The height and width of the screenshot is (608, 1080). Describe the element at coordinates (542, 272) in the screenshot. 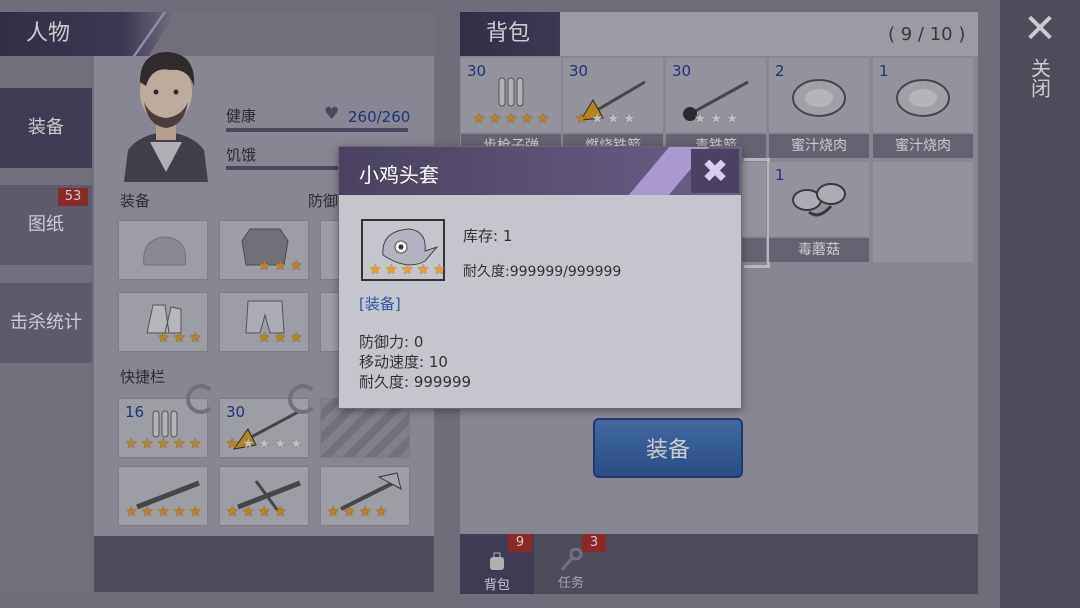

I see `popup-durability: 耐久度:999999/999999` at that location.